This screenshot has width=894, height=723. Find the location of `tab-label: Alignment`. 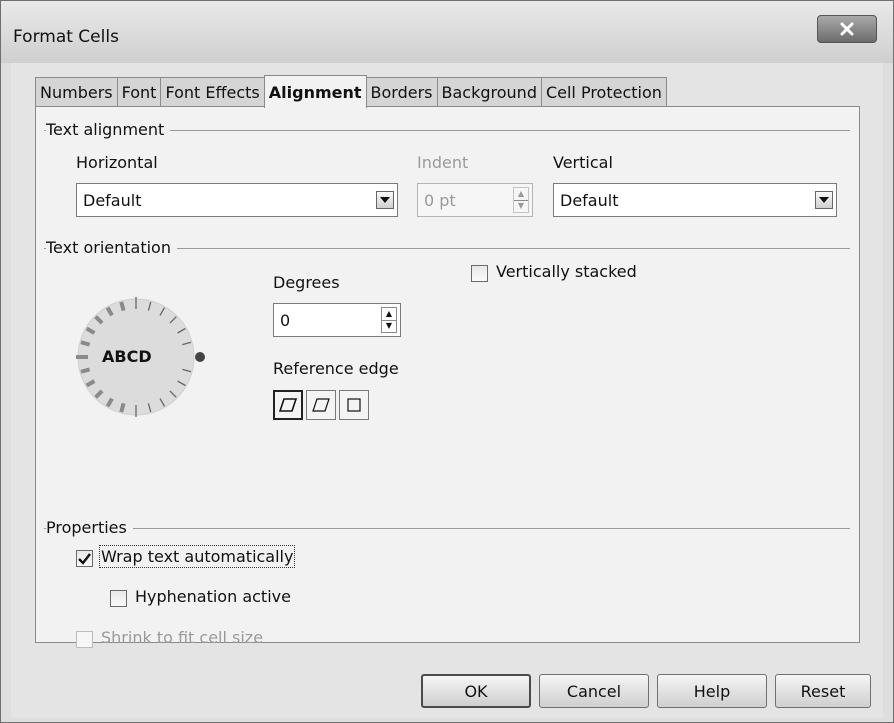

tab-label: Alignment is located at coordinates (315, 92).